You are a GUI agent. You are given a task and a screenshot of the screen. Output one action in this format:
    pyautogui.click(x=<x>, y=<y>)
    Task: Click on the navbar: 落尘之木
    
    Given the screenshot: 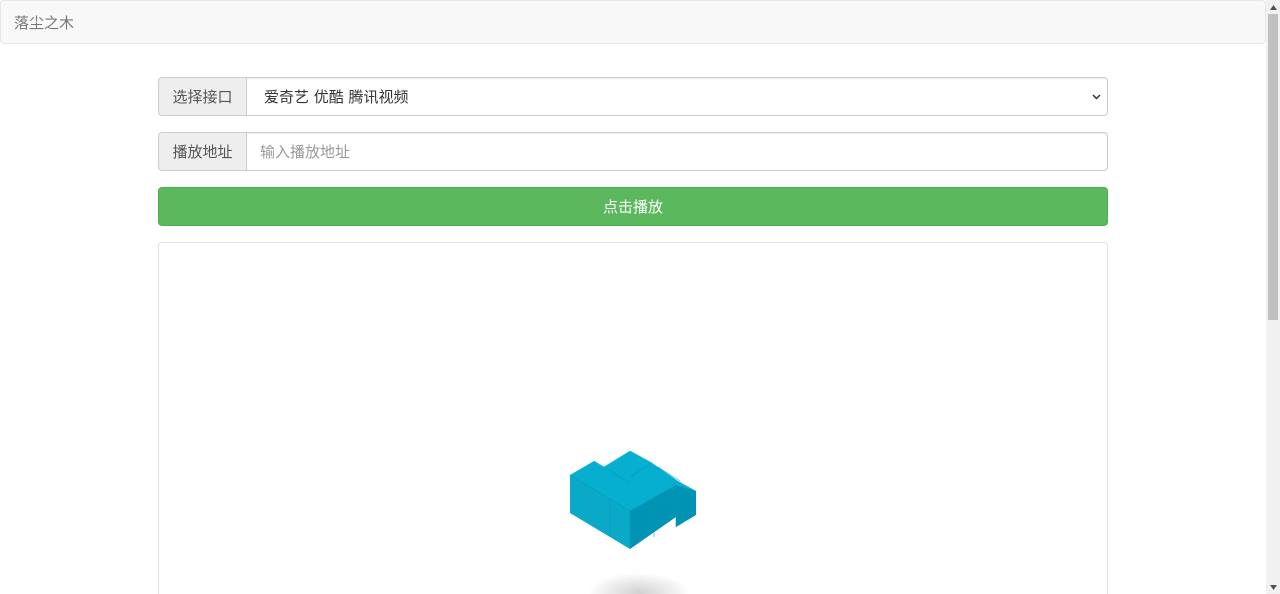 What is the action you would take?
    pyautogui.click(x=633, y=22)
    